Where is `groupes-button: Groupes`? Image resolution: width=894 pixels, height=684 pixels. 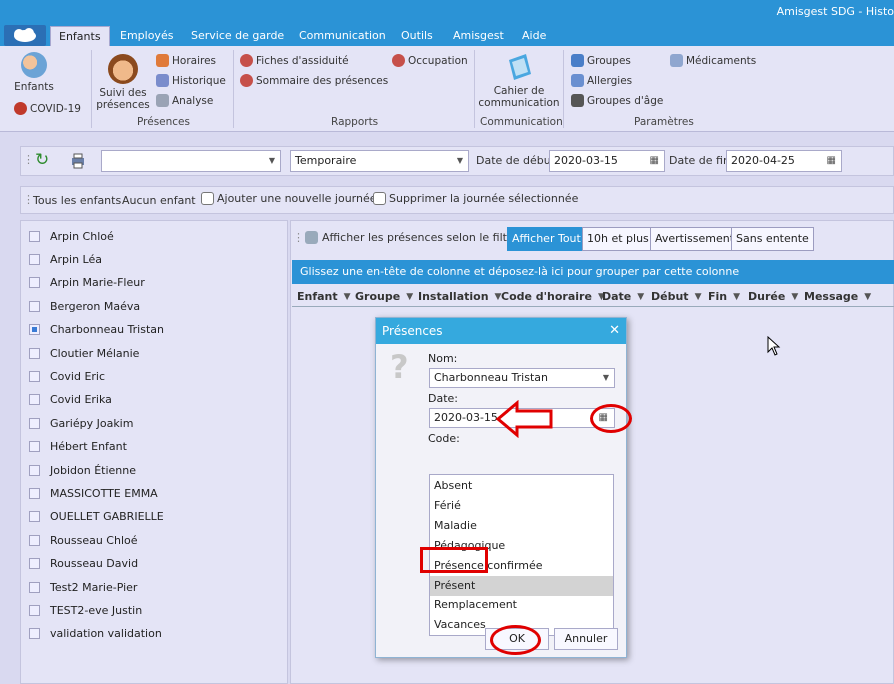 groupes-button: Groupes is located at coordinates (601, 60).